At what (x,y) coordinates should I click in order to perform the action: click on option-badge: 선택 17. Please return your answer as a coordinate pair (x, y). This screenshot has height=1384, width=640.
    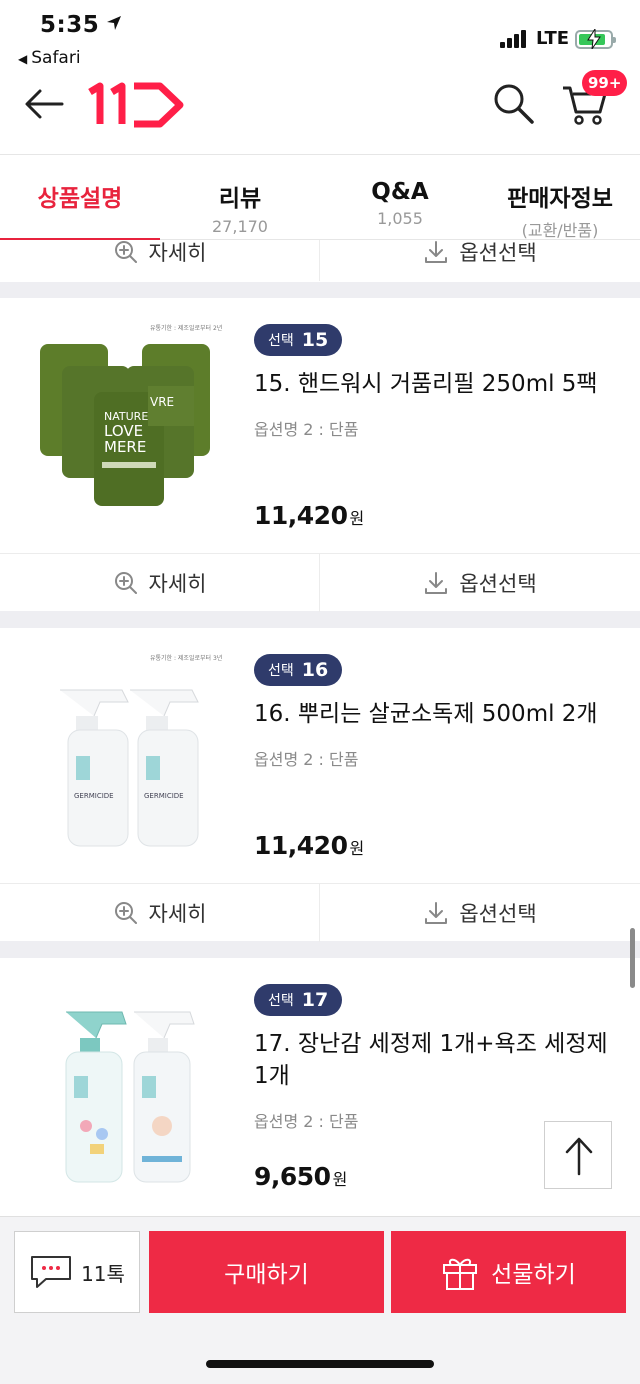
    Looking at the image, I should click on (298, 1000).